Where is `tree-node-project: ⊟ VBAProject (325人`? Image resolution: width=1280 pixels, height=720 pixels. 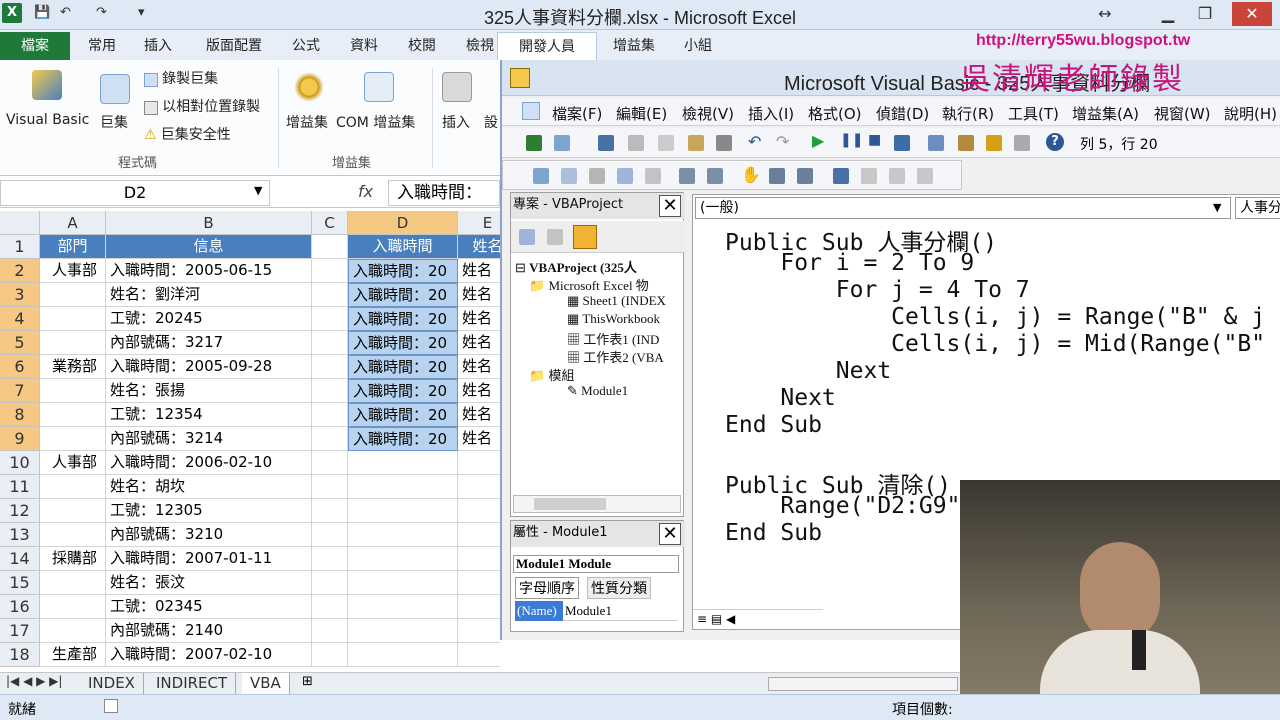 tree-node-project: ⊟ VBAProject (325人 is located at coordinates (576, 266).